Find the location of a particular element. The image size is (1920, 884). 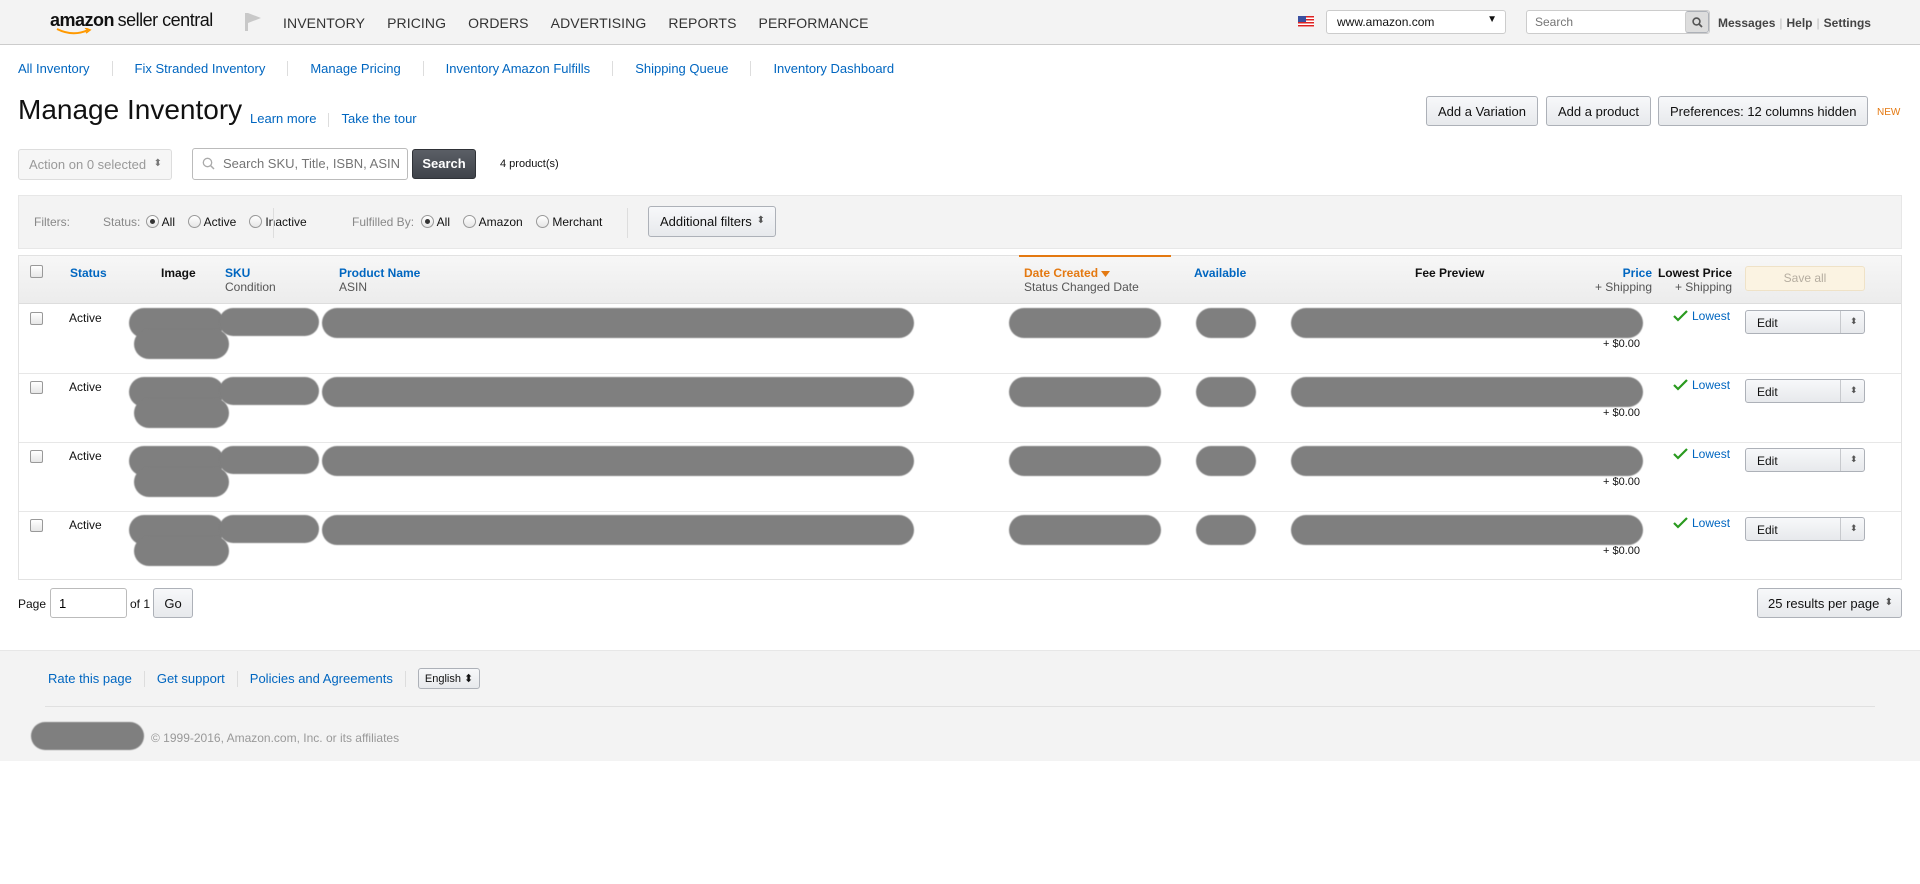

language-select: English ⬍ is located at coordinates (449, 678).